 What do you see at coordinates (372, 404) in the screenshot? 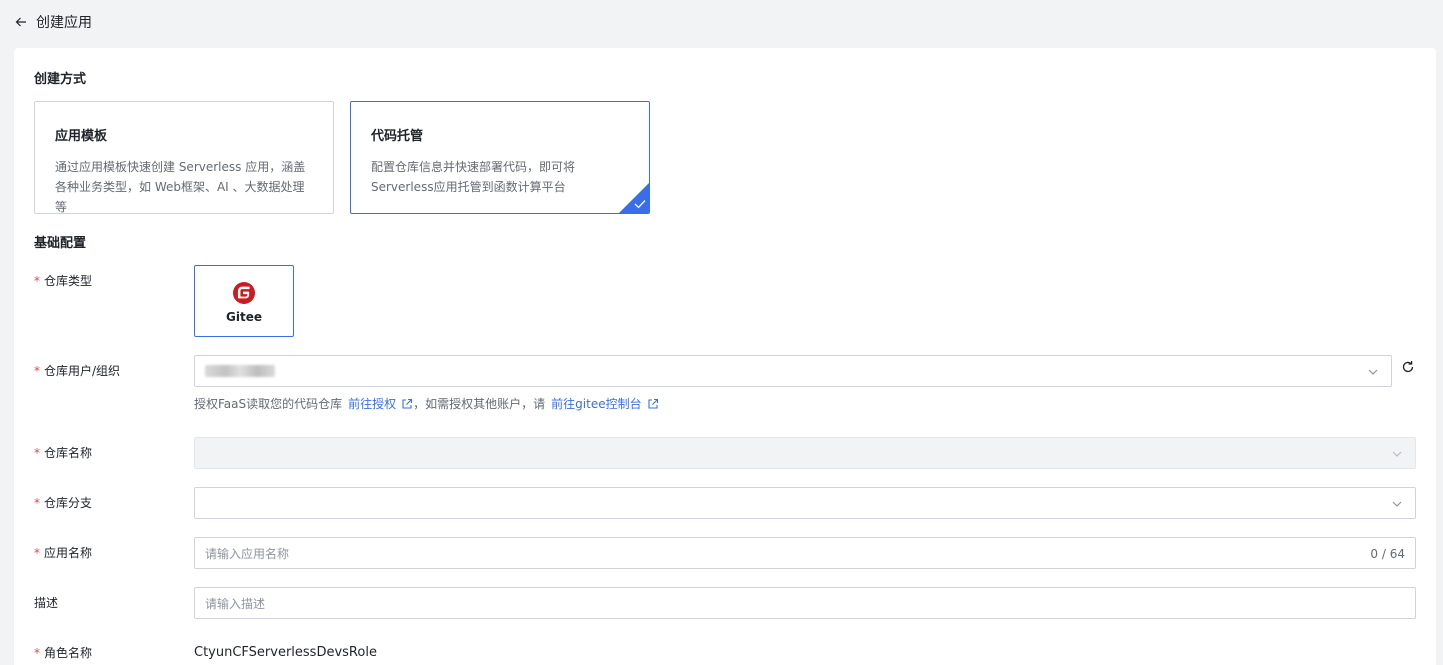
I see `link-text: 前往授权` at bounding box center [372, 404].